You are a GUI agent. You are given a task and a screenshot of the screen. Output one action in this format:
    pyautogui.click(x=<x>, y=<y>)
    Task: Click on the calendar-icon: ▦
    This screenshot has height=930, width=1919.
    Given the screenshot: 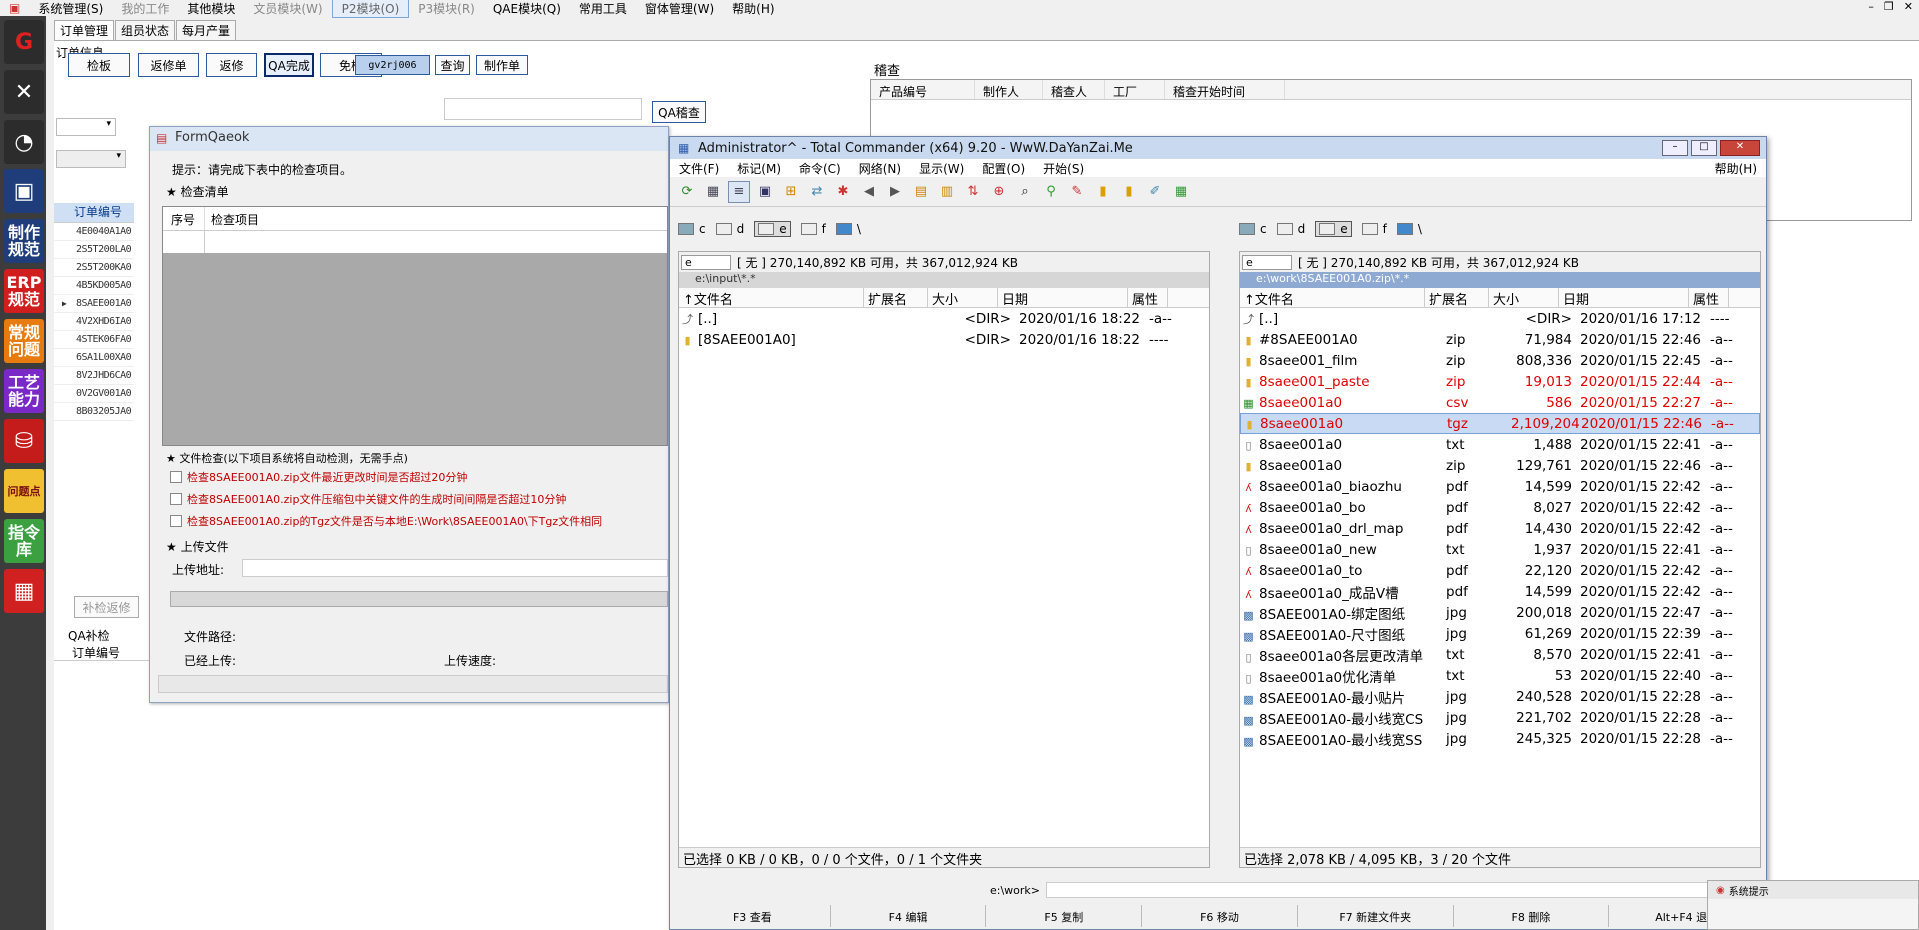 What is the action you would take?
    pyautogui.click(x=24, y=591)
    